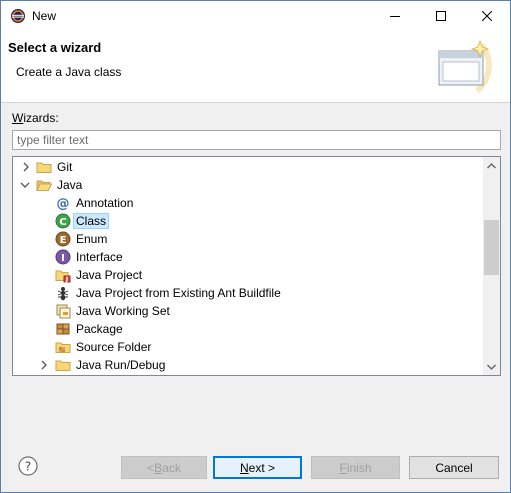 The image size is (511, 493). What do you see at coordinates (63, 294) in the screenshot?
I see `ant-icon` at bounding box center [63, 294].